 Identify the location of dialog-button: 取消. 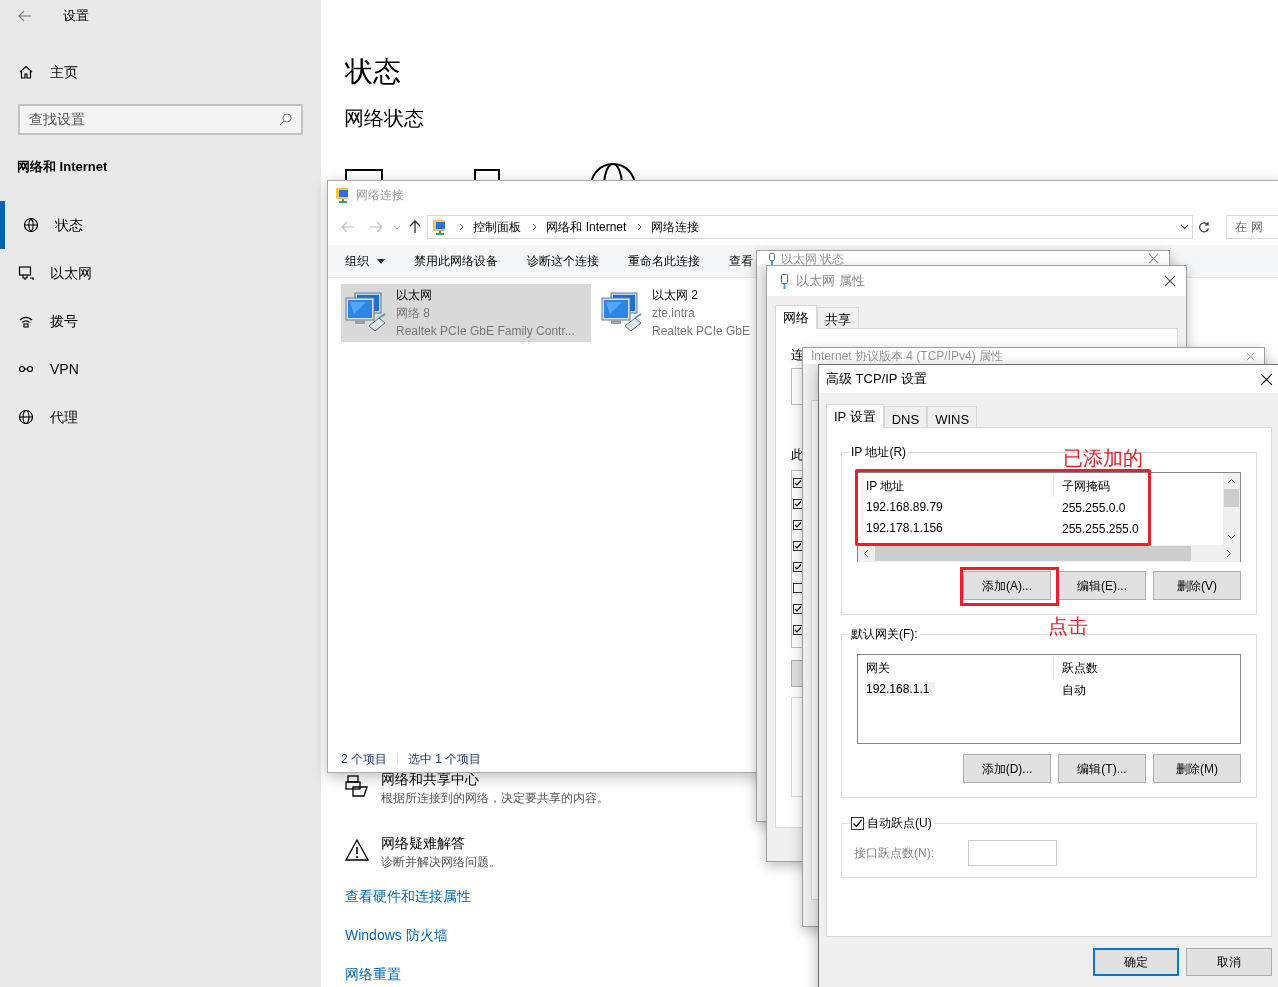
(1229, 962).